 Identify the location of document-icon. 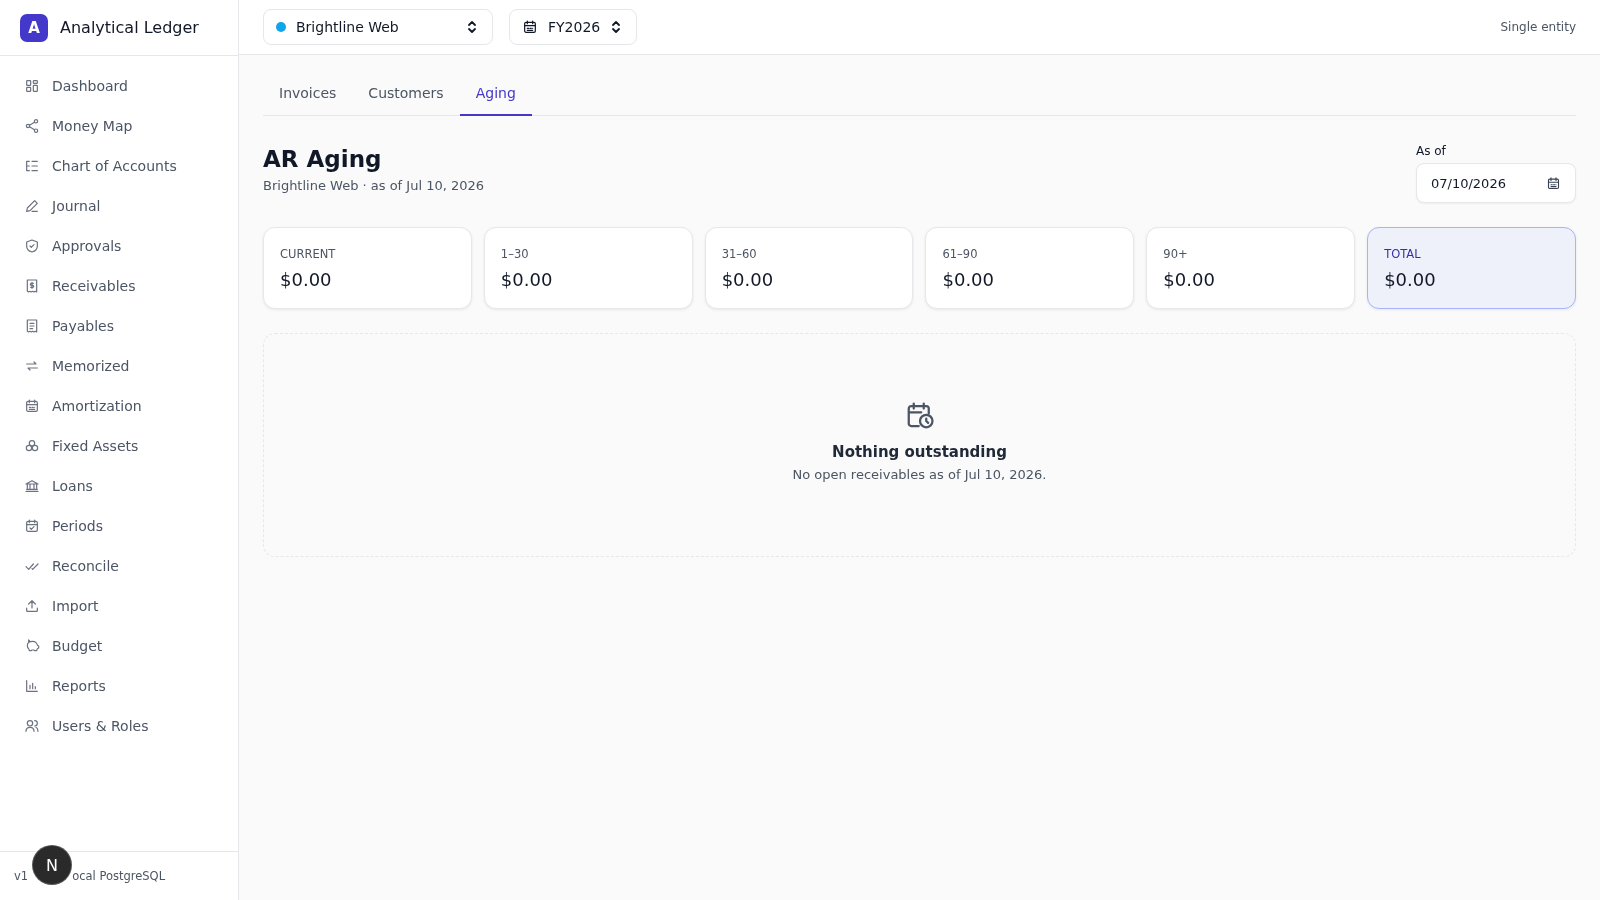
(32, 326).